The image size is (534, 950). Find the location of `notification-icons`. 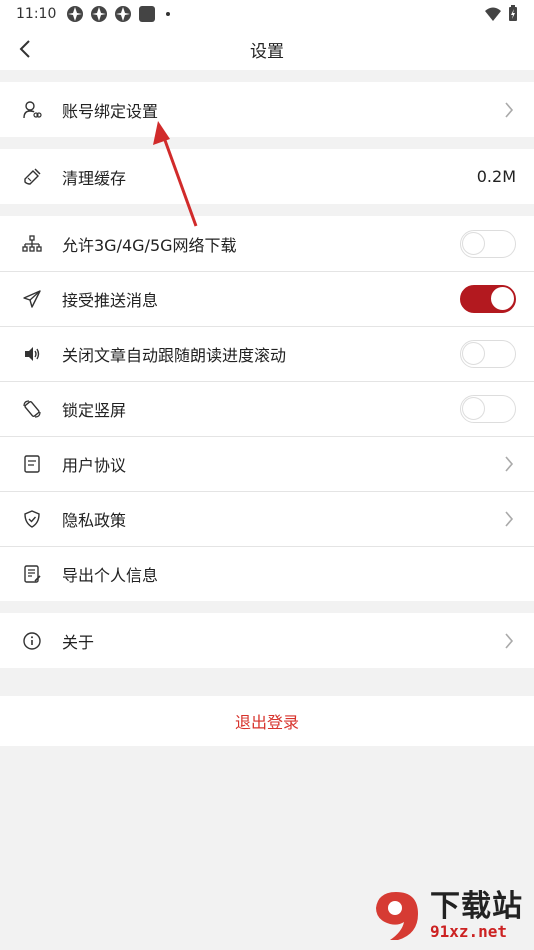

notification-icons is located at coordinates (118, 14).